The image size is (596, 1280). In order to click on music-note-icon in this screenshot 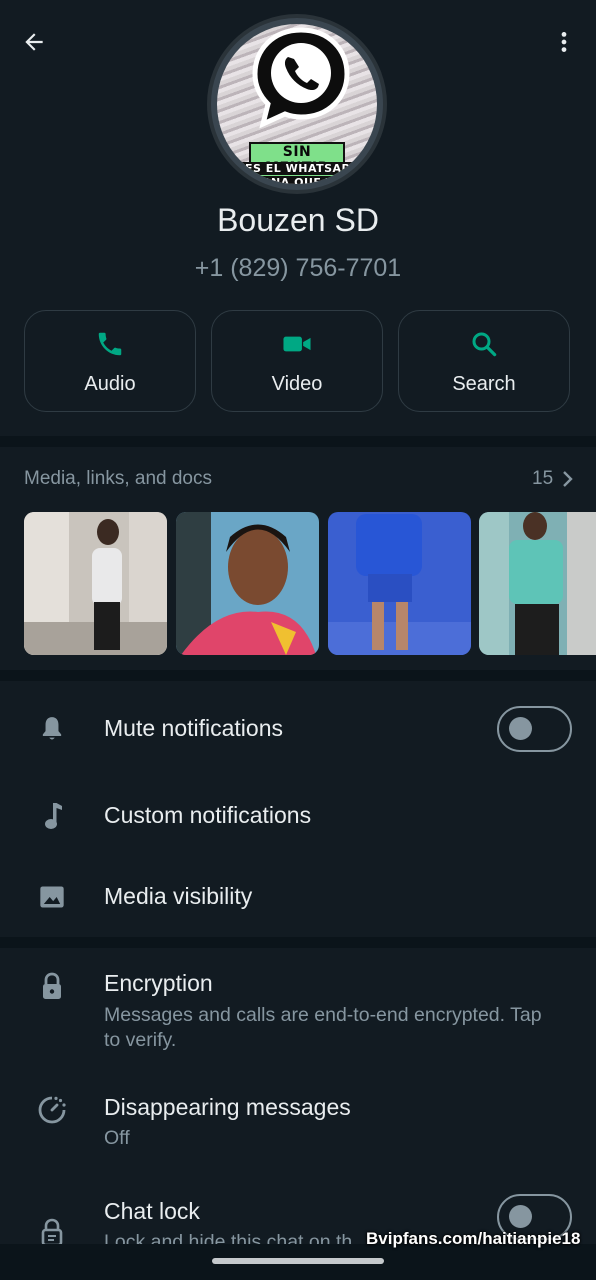, I will do `click(52, 816)`.